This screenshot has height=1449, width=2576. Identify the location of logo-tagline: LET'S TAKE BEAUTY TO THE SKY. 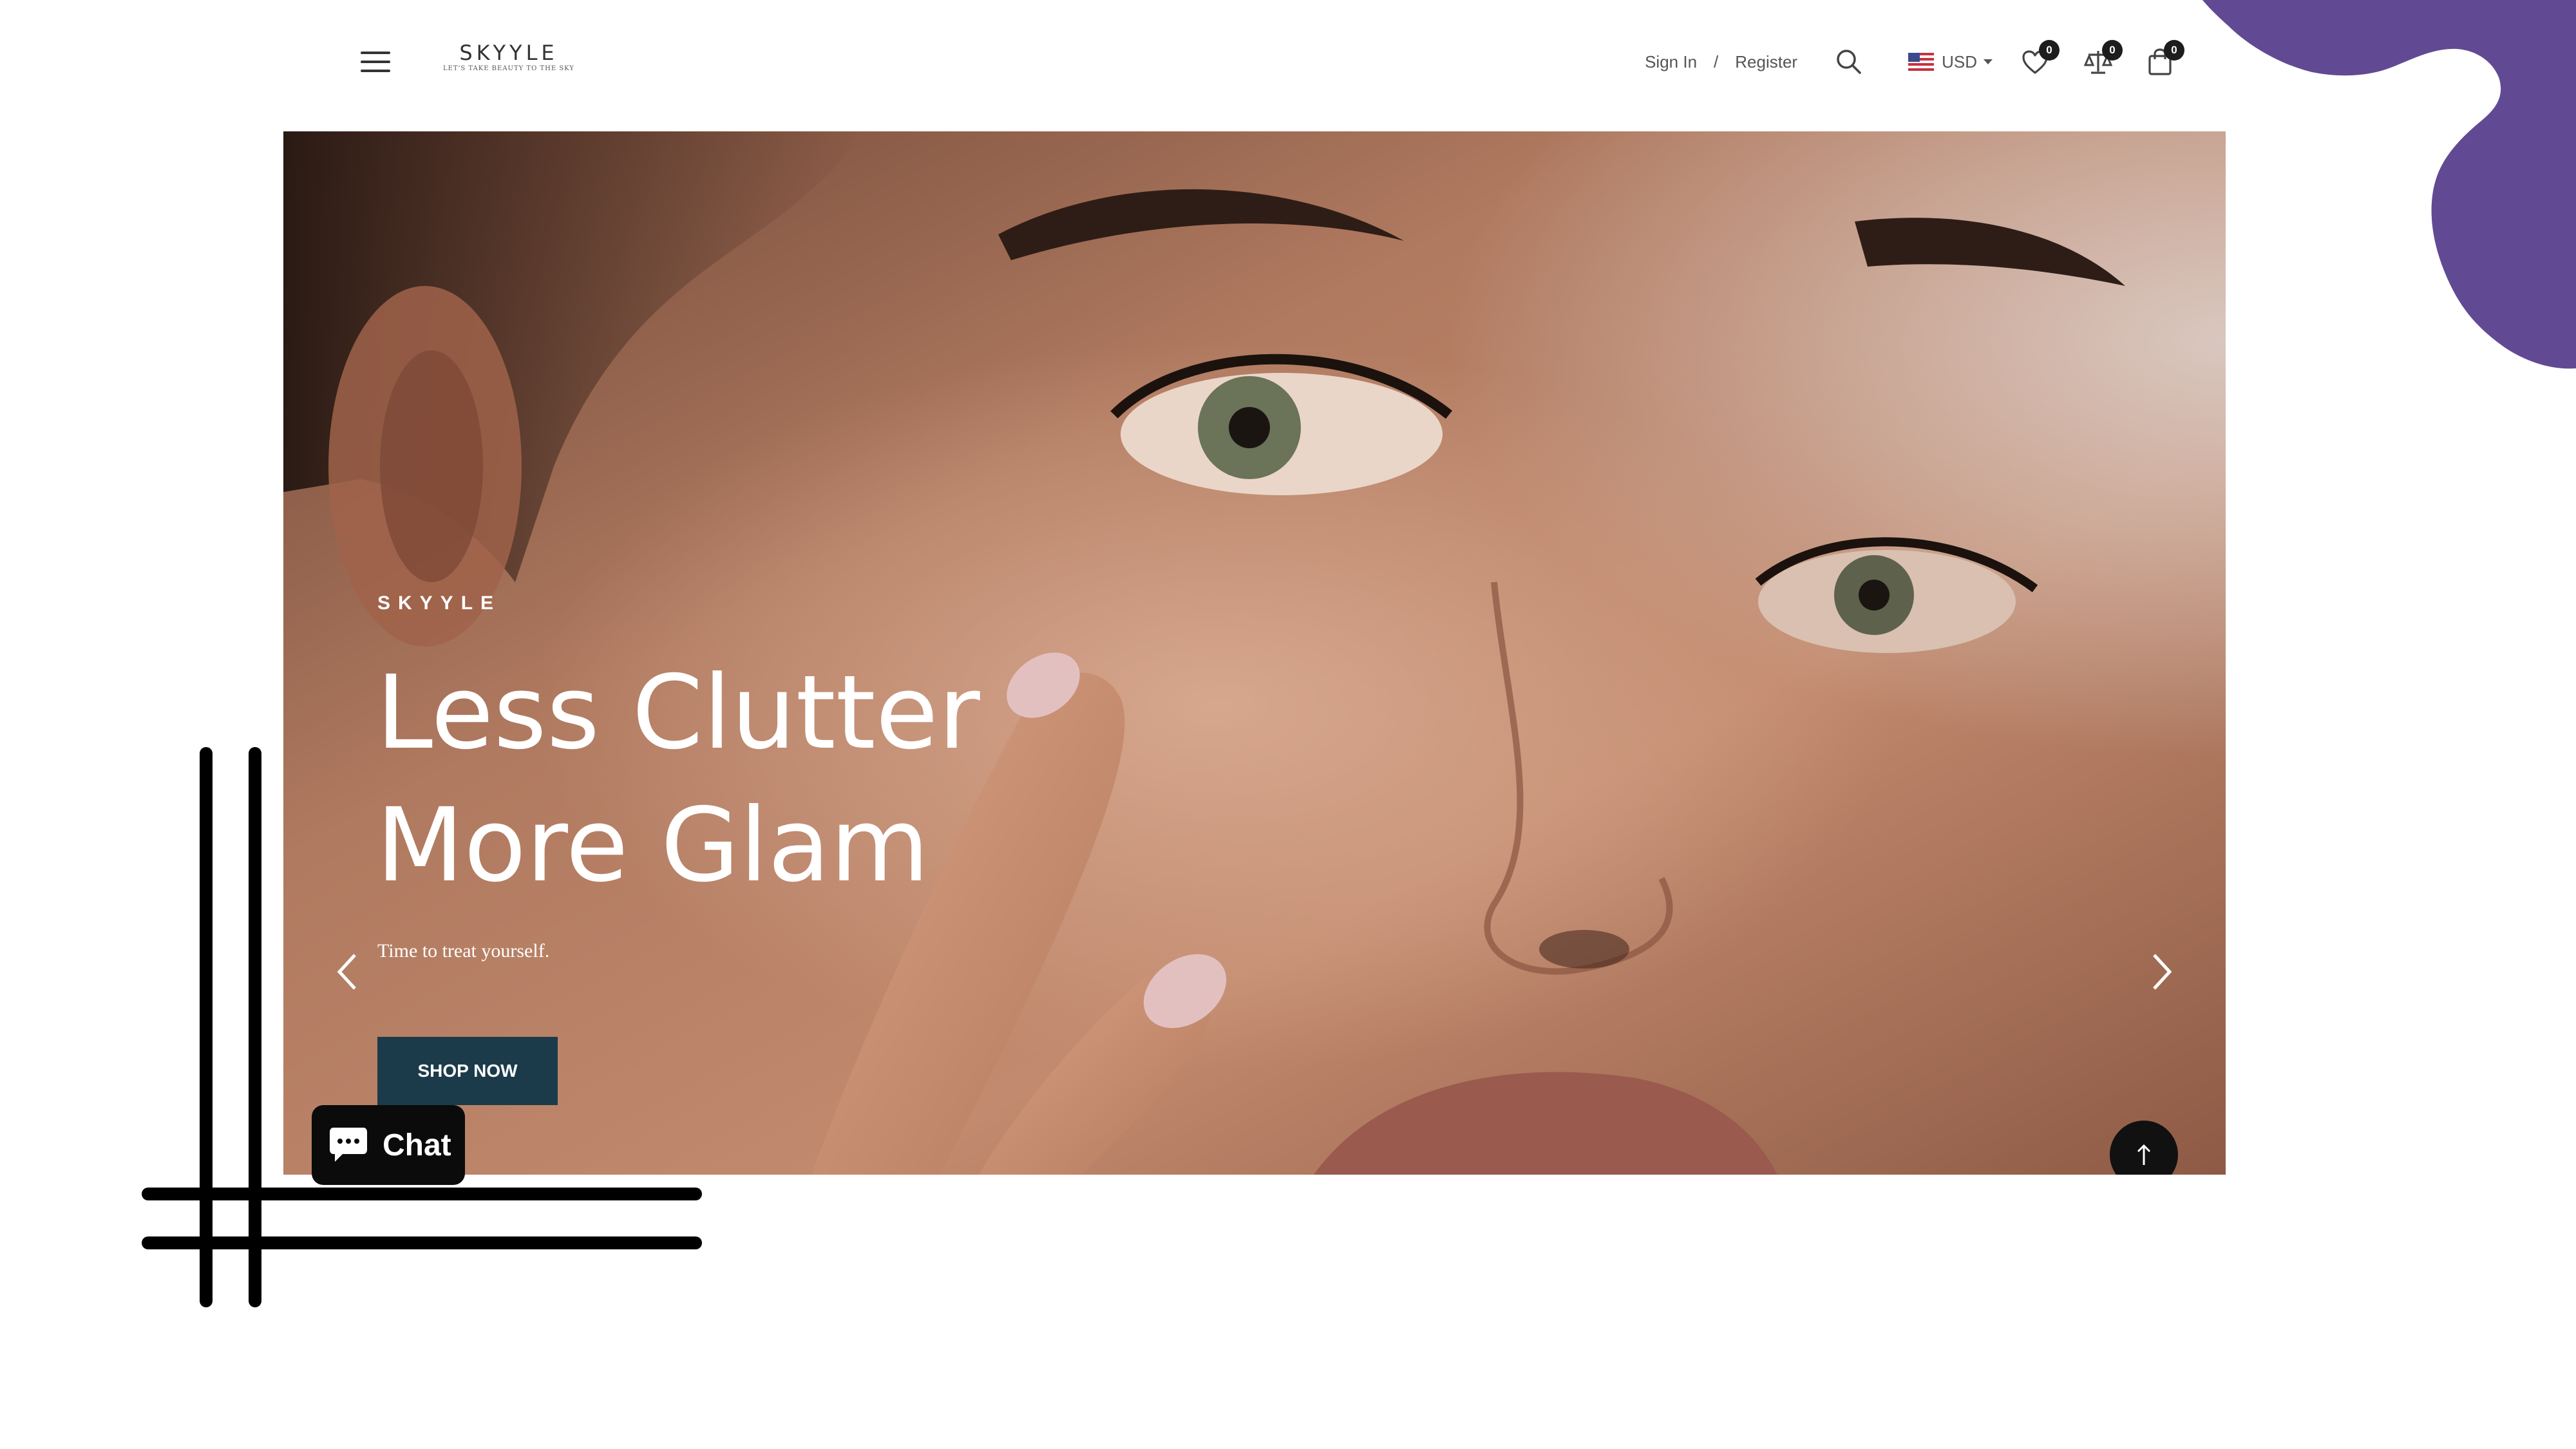
(508, 68).